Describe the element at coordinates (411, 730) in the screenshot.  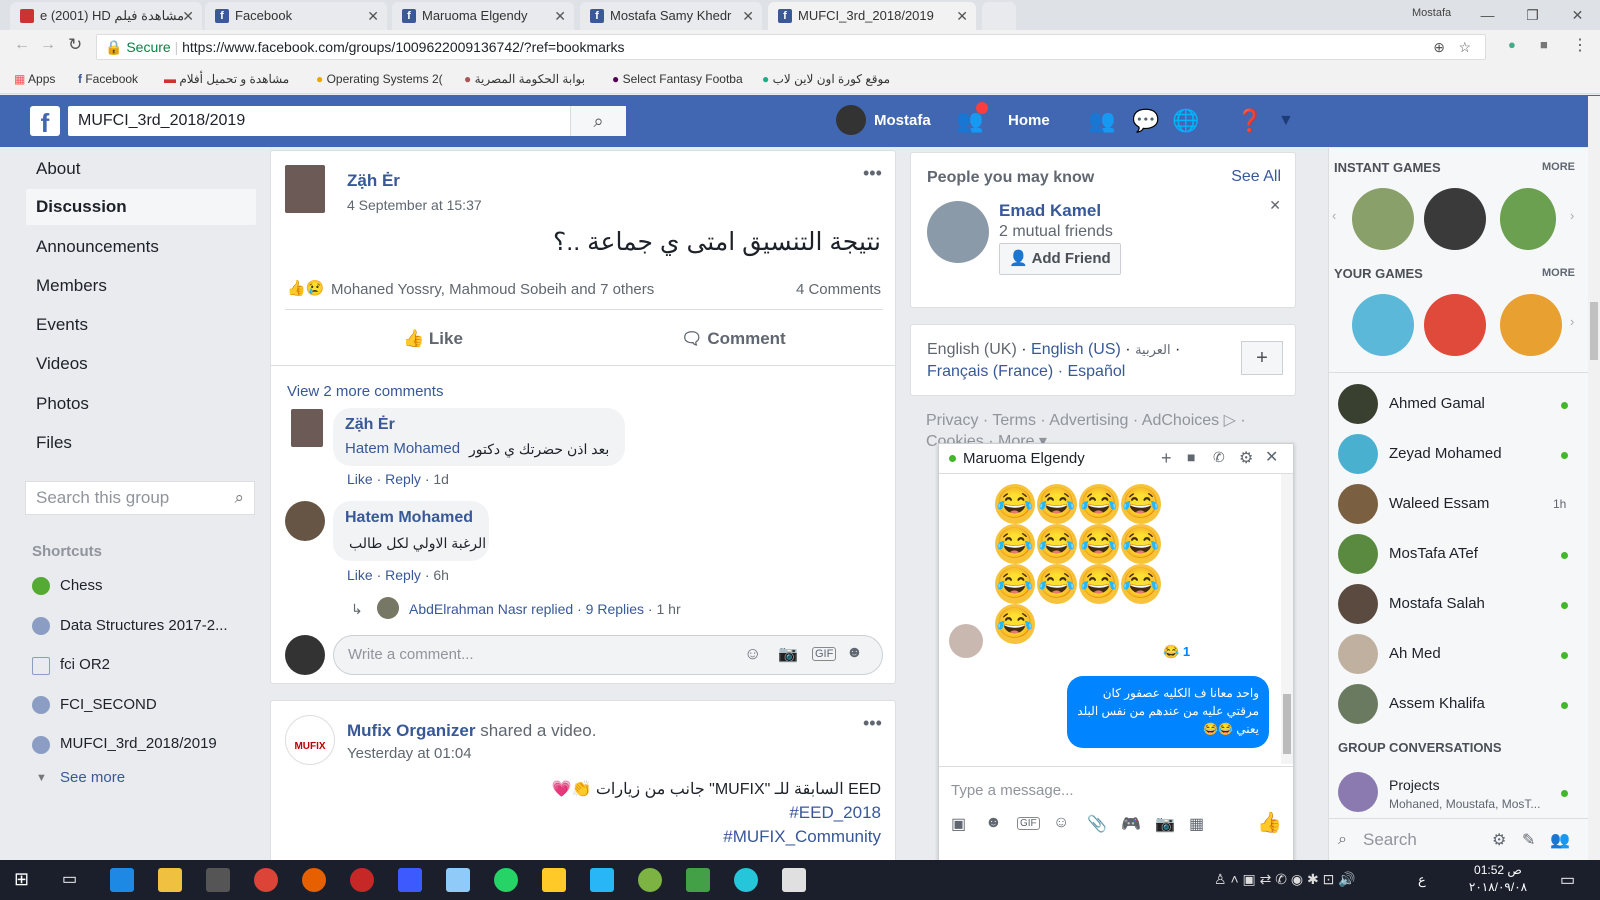
I see `post-author: Mufix Organizer` at that location.